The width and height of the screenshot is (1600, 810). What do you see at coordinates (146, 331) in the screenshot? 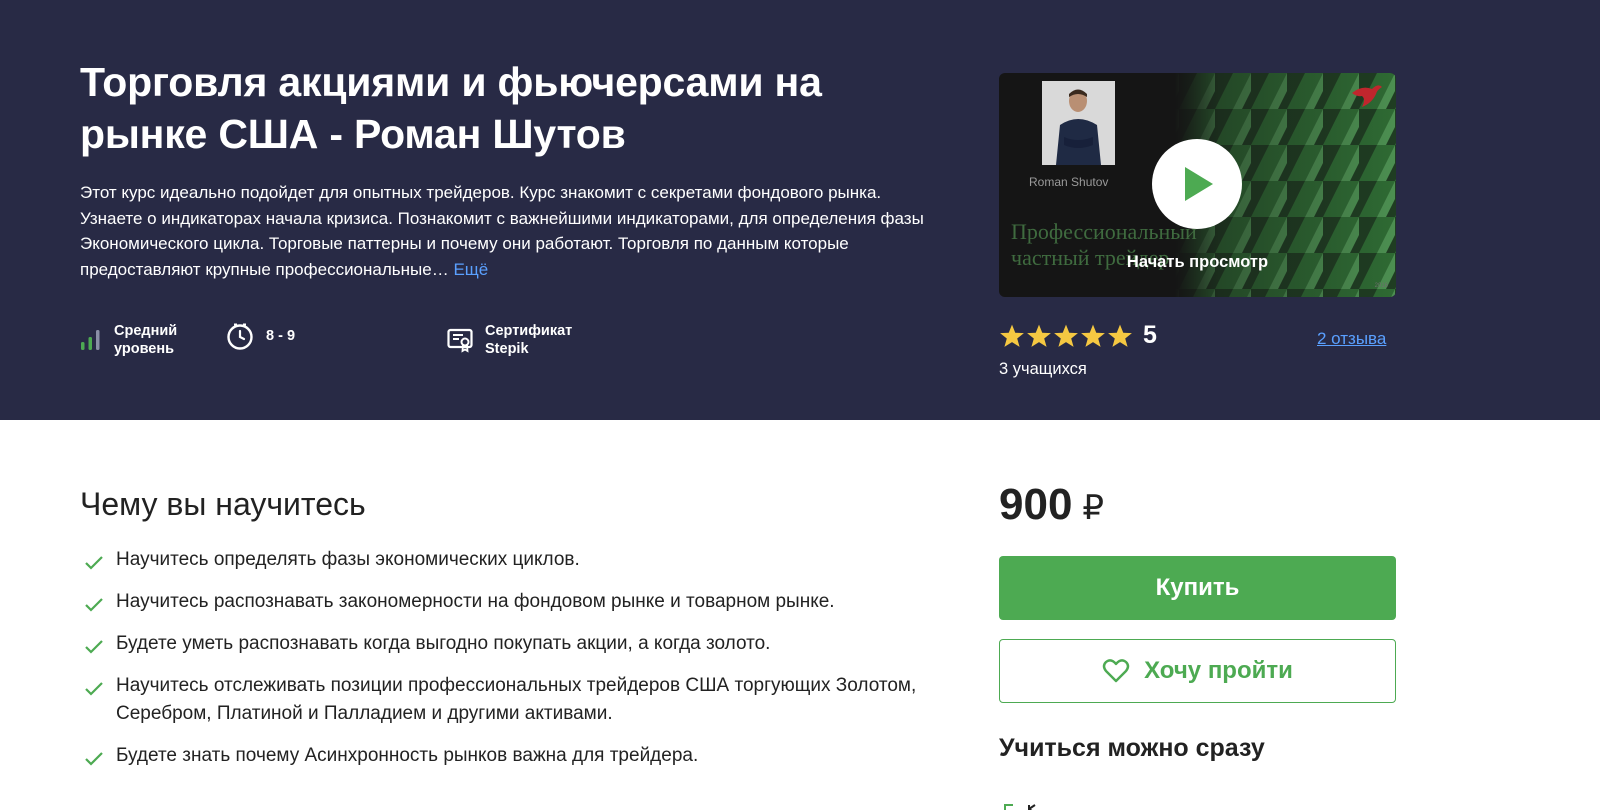
I see `level-line1: Средний` at bounding box center [146, 331].